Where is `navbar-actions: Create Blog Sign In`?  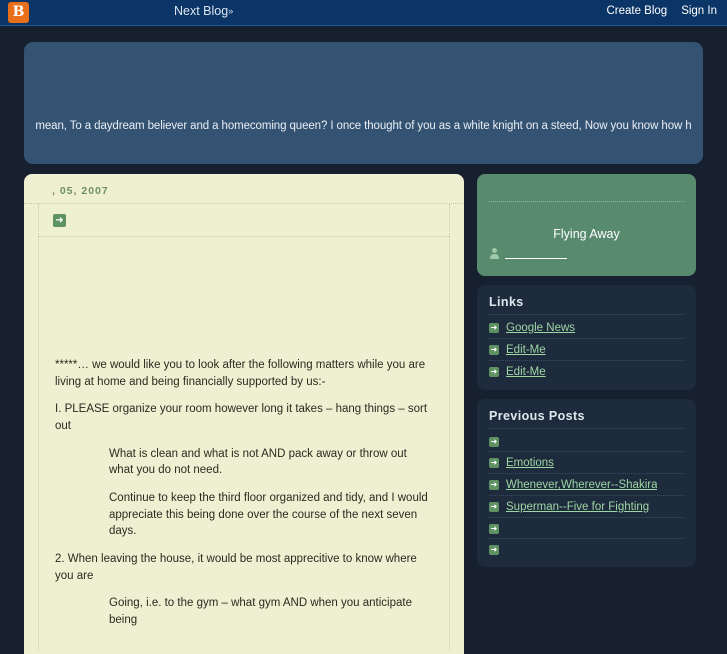
navbar-actions: Create Blog Sign In is located at coordinates (661, 11).